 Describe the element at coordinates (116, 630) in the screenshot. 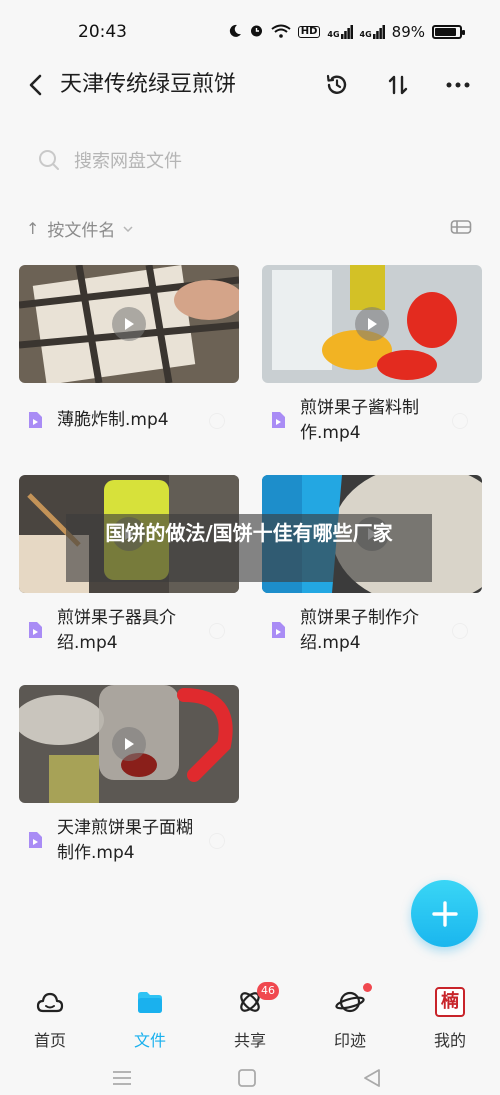

I see `file-name: 煎饼果子器具介绍.mp4` at that location.